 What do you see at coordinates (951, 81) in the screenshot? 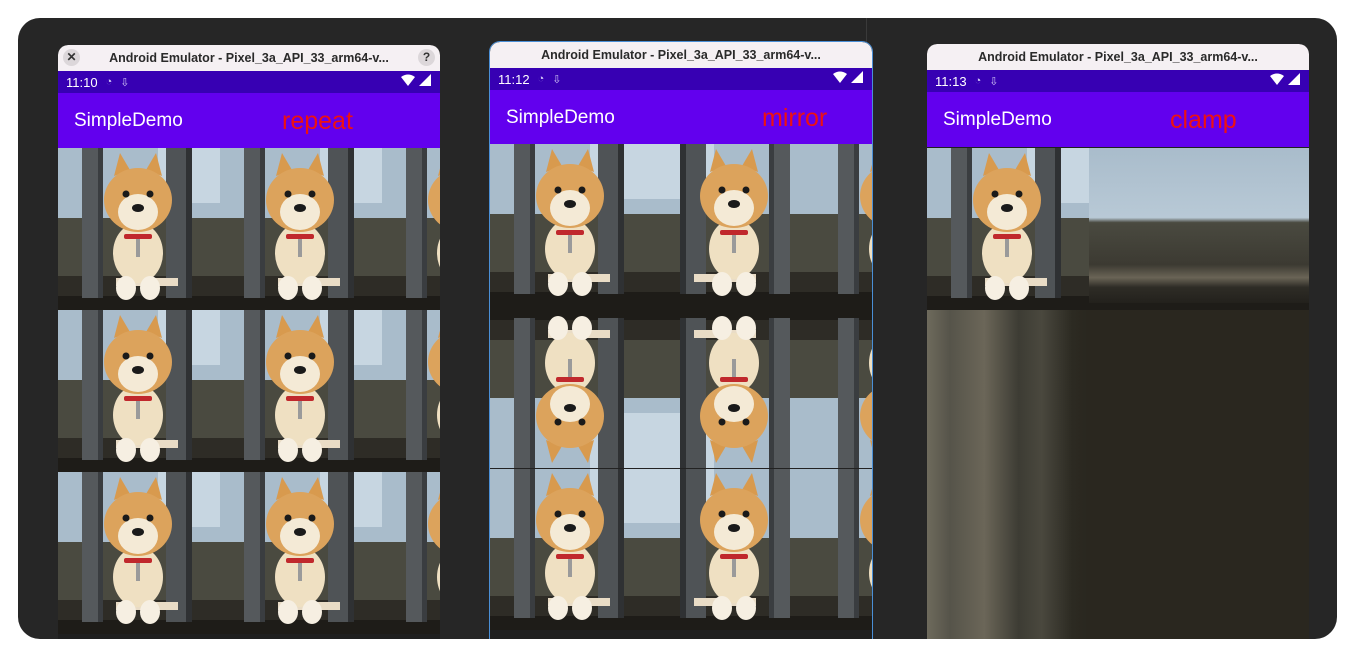
I see `status-time: 11:13` at bounding box center [951, 81].